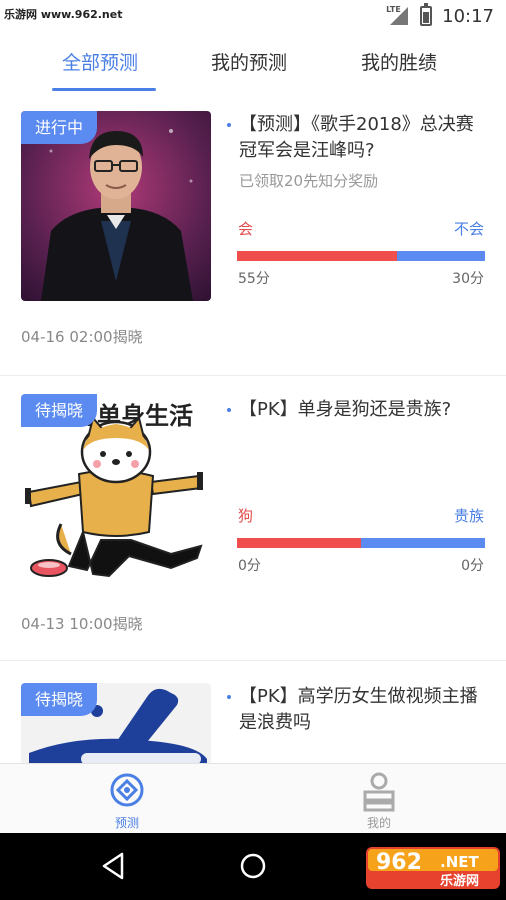  What do you see at coordinates (469, 515) in the screenshot?
I see `option-right-label: 贵族` at bounding box center [469, 515].